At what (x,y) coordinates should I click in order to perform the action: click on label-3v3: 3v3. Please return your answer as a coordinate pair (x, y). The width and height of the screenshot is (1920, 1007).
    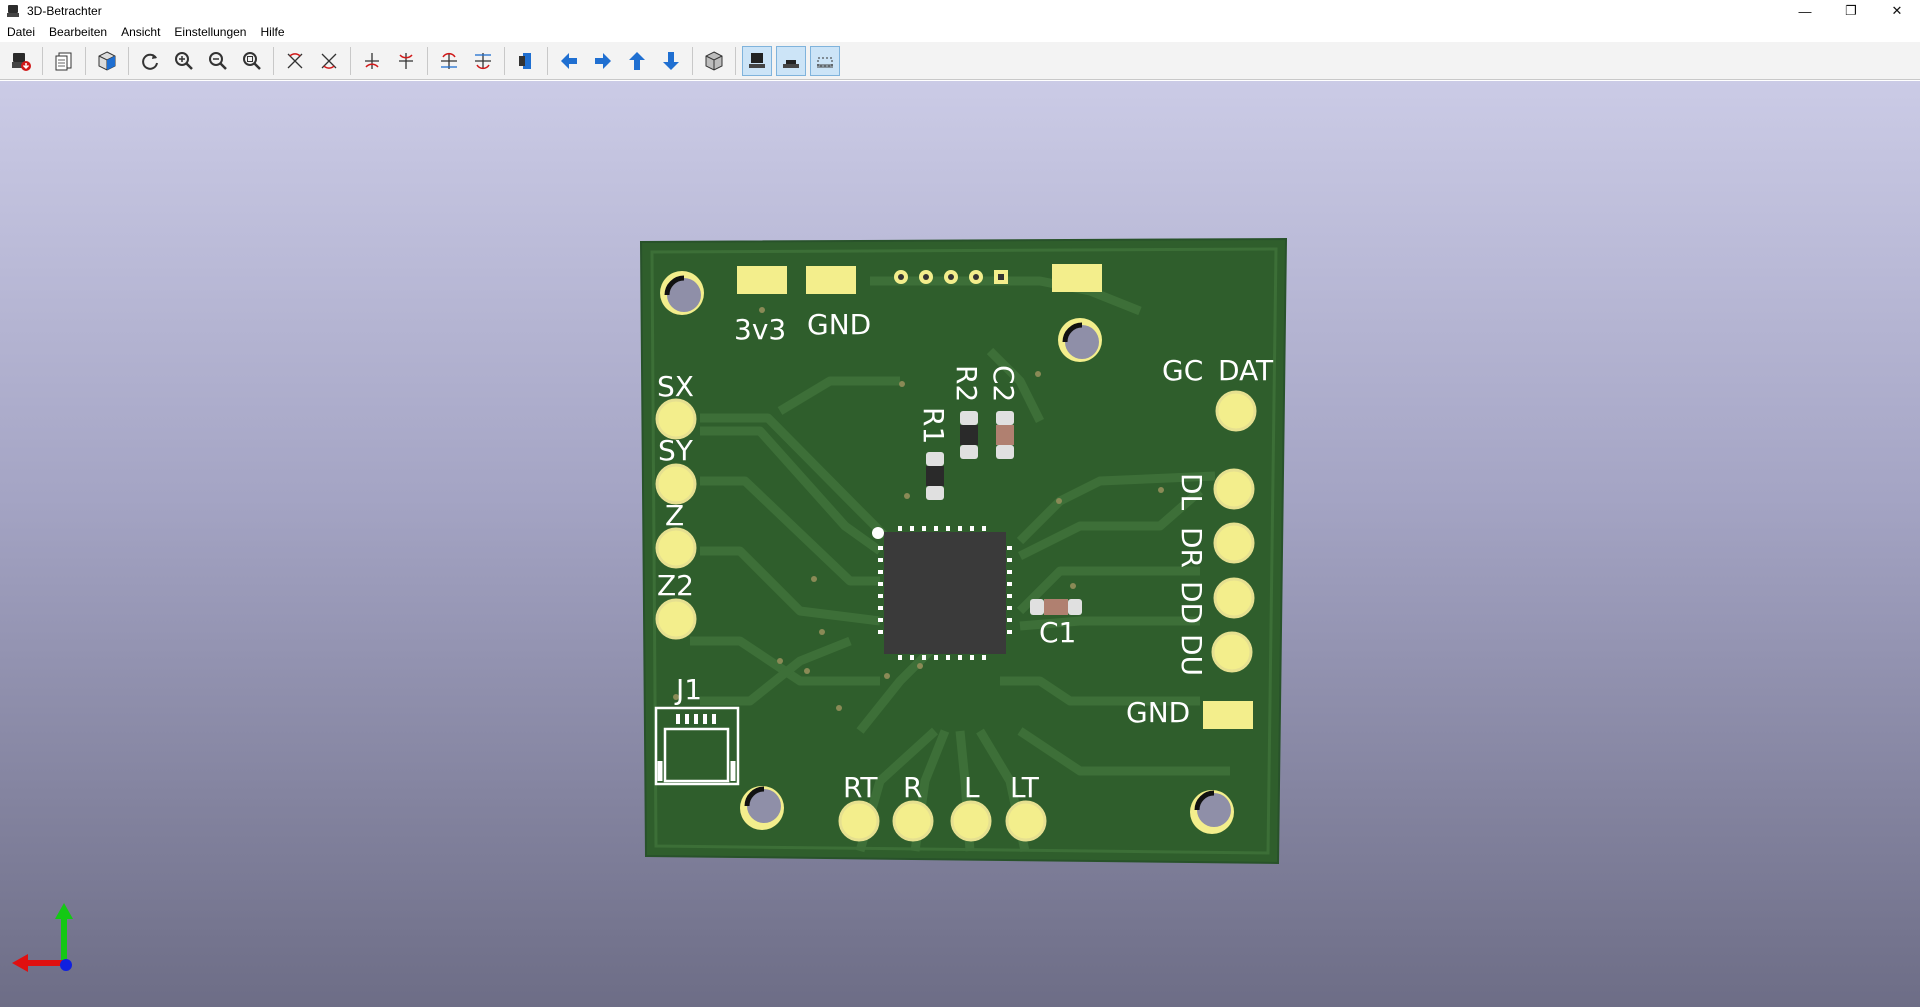
    Looking at the image, I should click on (760, 329).